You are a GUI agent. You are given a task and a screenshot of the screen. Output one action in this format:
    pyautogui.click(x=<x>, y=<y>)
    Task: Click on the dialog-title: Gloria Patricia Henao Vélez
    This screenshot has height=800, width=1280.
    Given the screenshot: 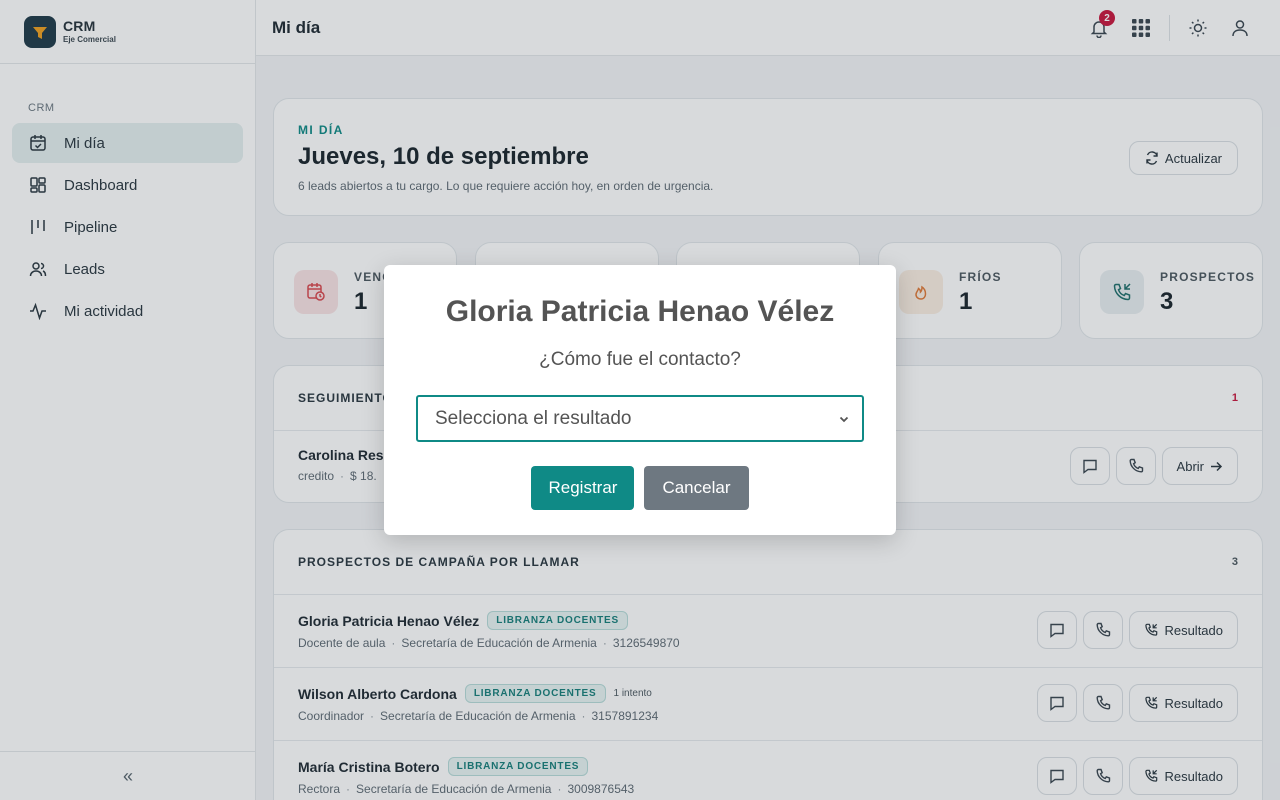 What is the action you would take?
    pyautogui.click(x=640, y=311)
    